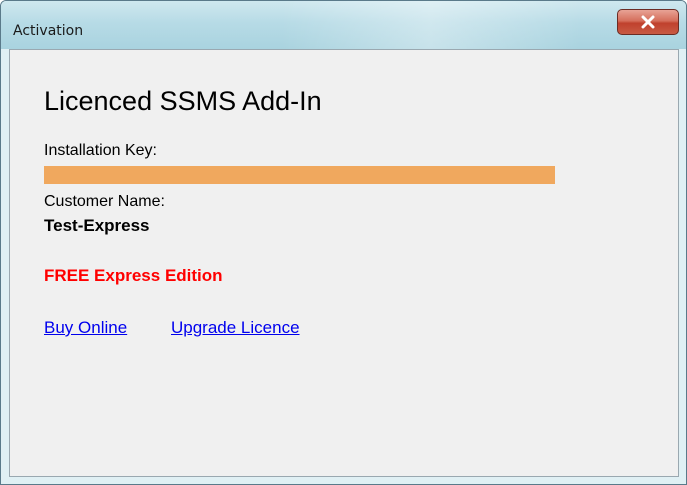  Describe the element at coordinates (133, 275) in the screenshot. I see `edition-status: FREE Express Edition` at that location.